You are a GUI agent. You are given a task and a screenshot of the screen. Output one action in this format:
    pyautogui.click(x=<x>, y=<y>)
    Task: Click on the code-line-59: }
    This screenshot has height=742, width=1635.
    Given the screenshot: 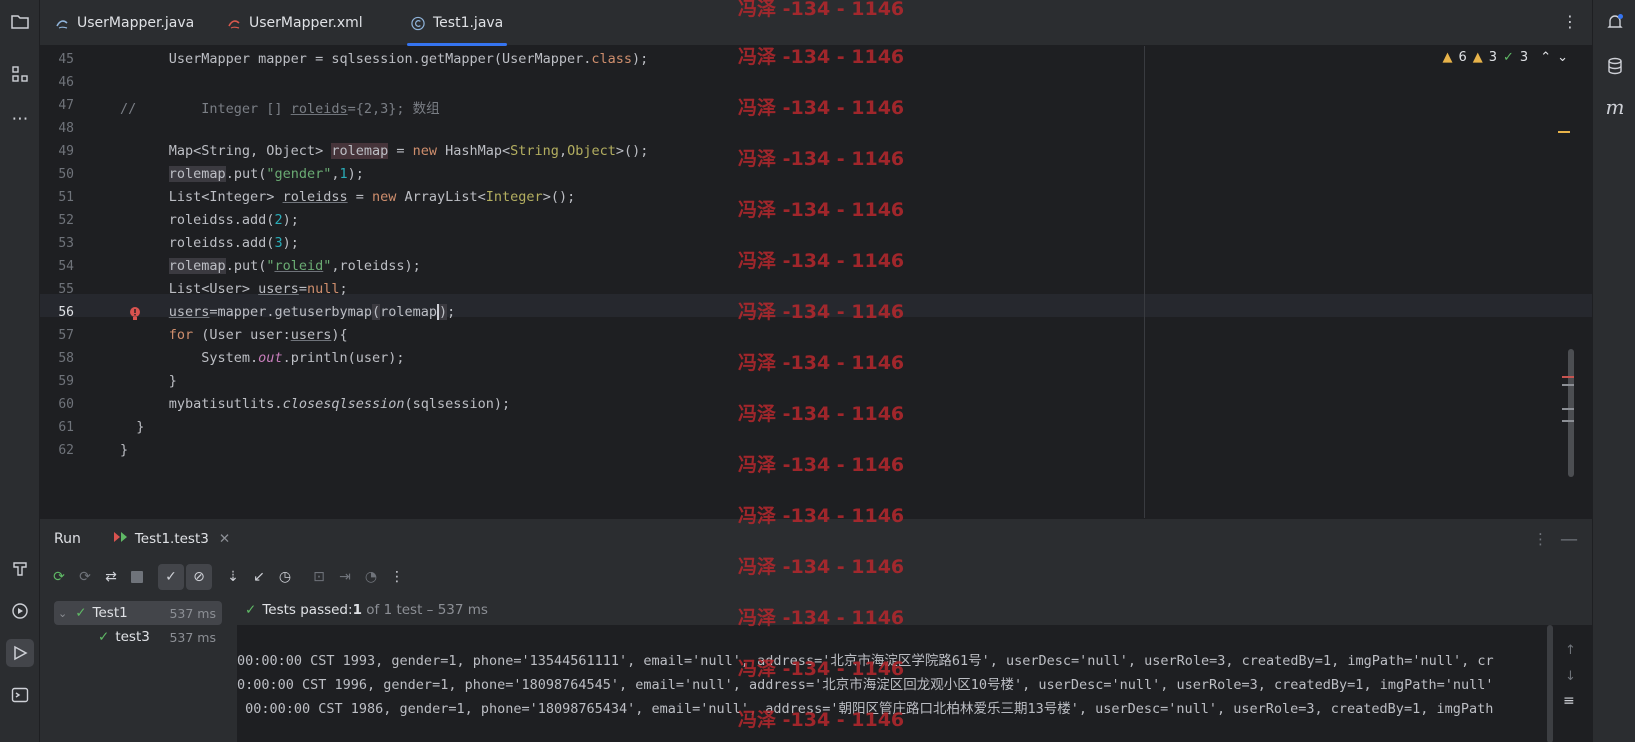 What is the action you would take?
    pyautogui.click(x=148, y=381)
    